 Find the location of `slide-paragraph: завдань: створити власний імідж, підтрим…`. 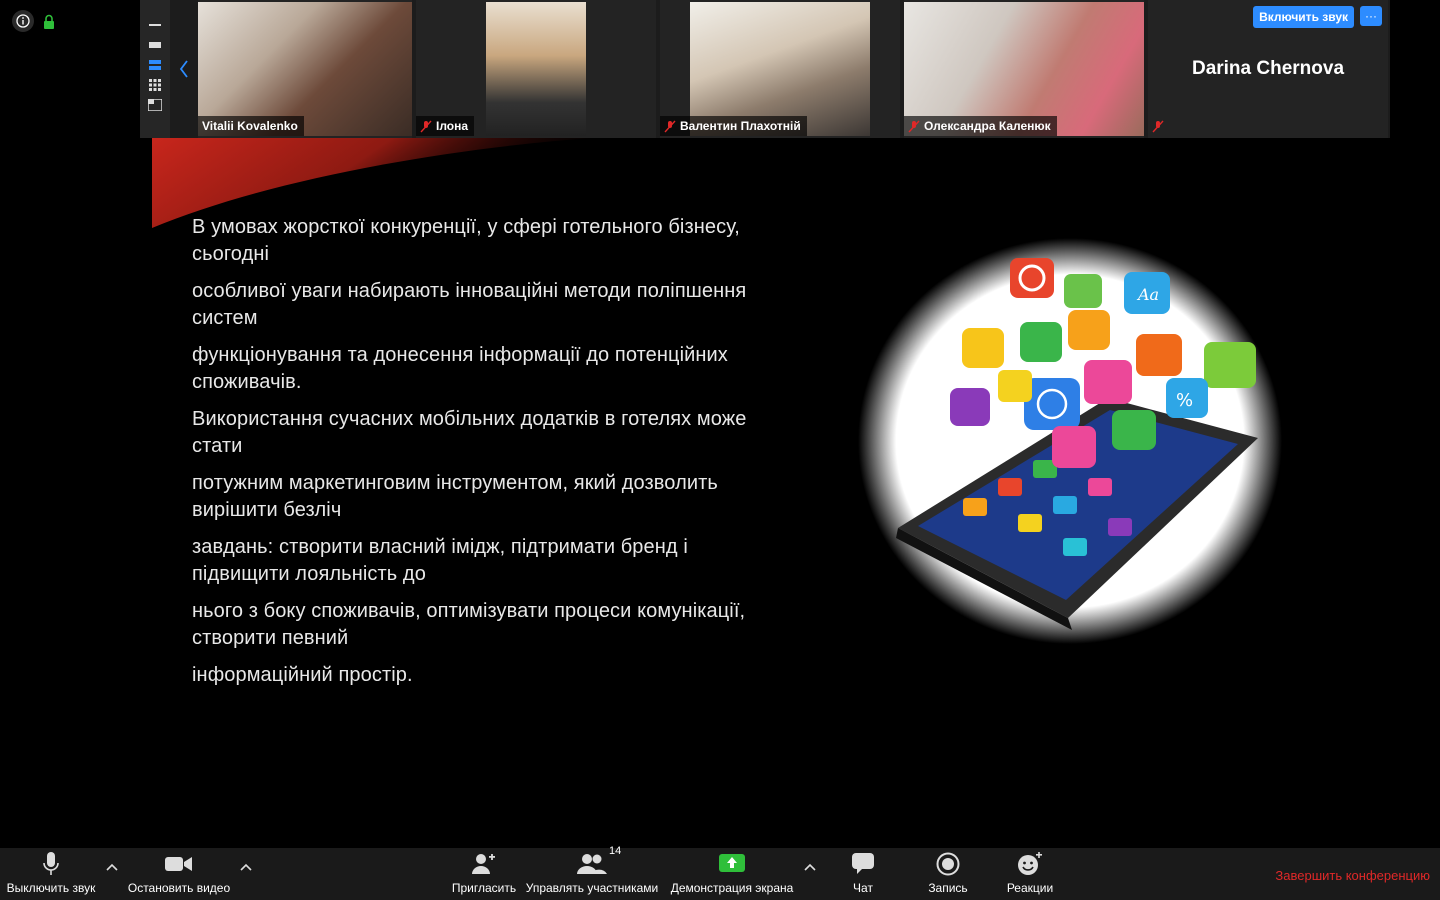

slide-paragraph: завдань: створити власний імідж, підтрим… is located at coordinates (440, 560).